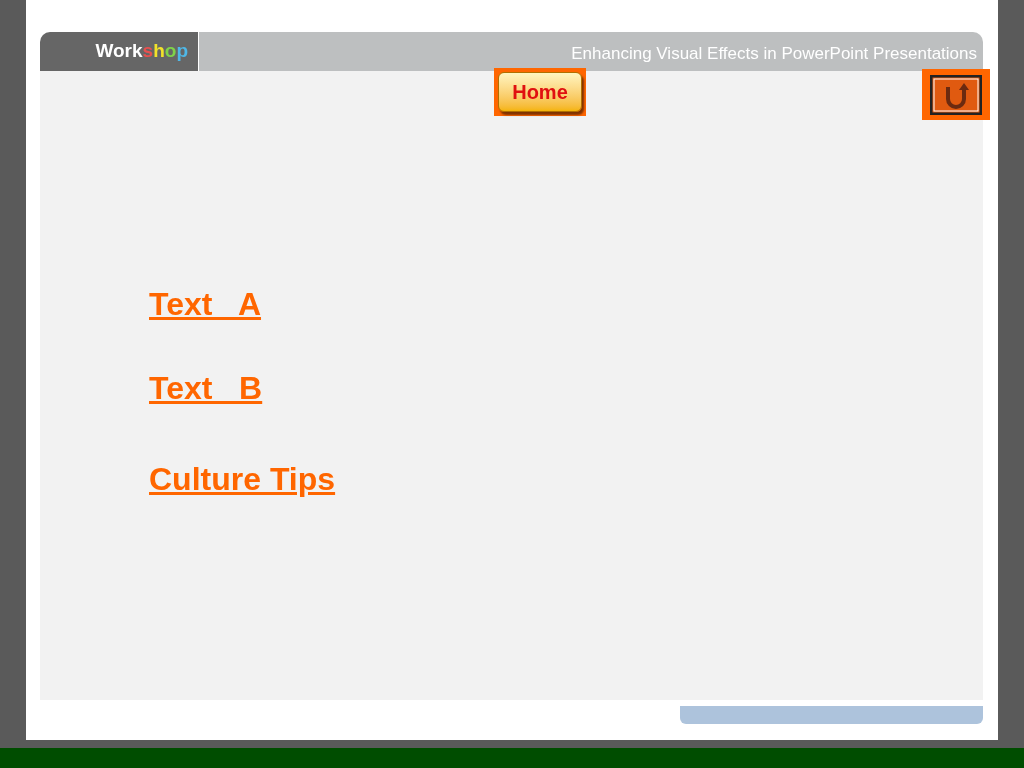 Image resolution: width=1024 pixels, height=768 pixels. Describe the element at coordinates (141, 51) in the screenshot. I see `workshop-logo: Workshop` at that location.